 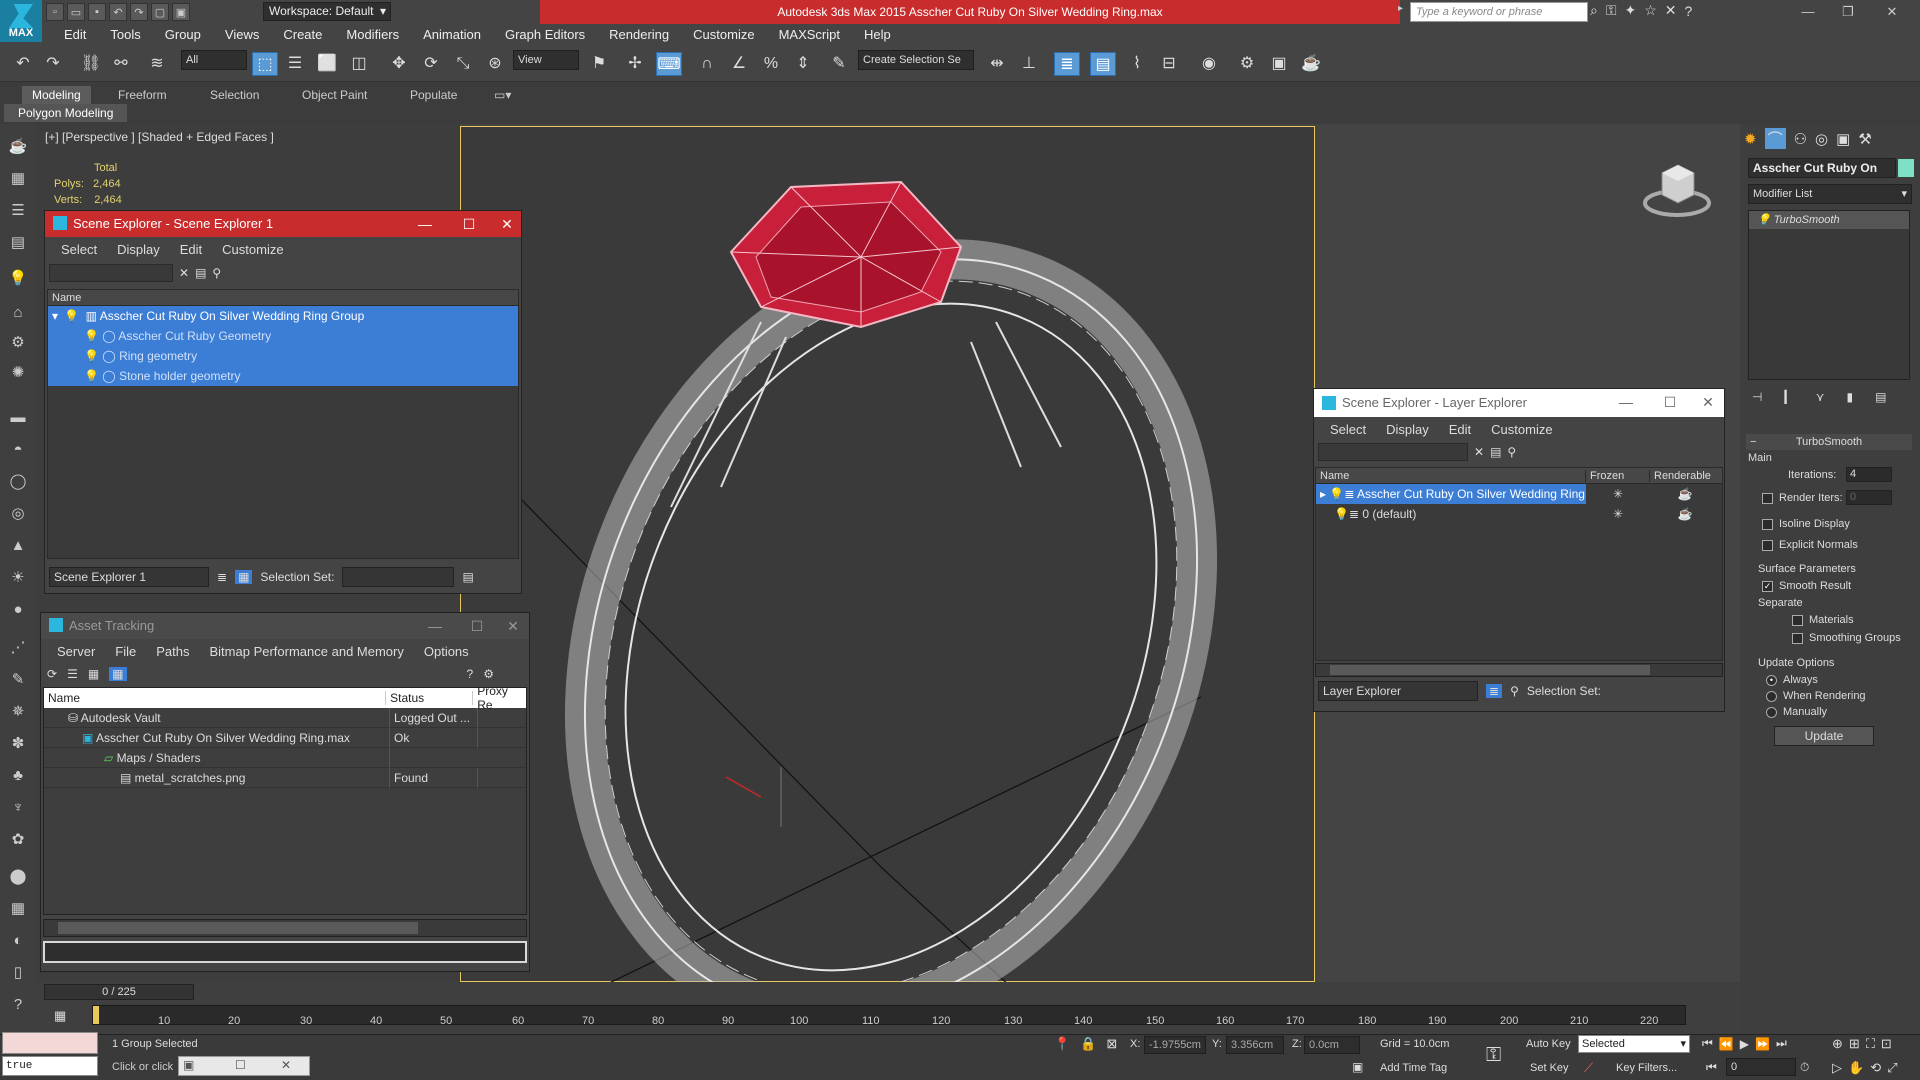 What do you see at coordinates (1088, 1044) in the screenshot?
I see `lock-selection-icon: 🔒` at bounding box center [1088, 1044].